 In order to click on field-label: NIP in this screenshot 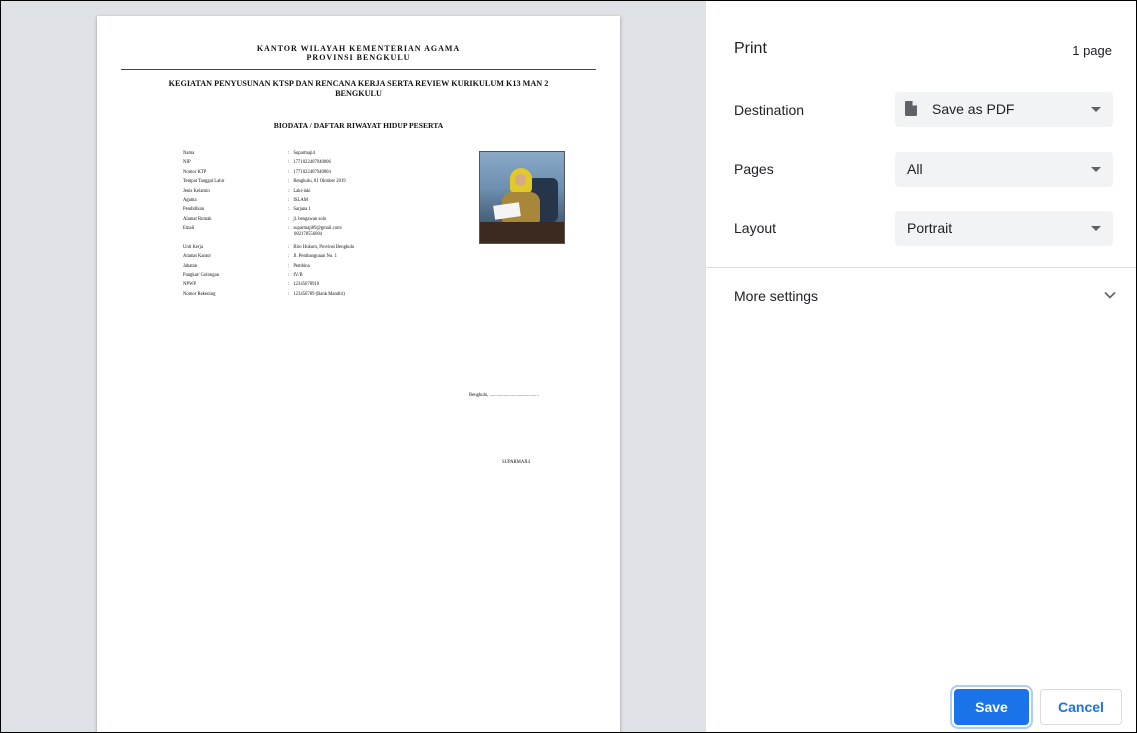, I will do `click(187, 162)`.